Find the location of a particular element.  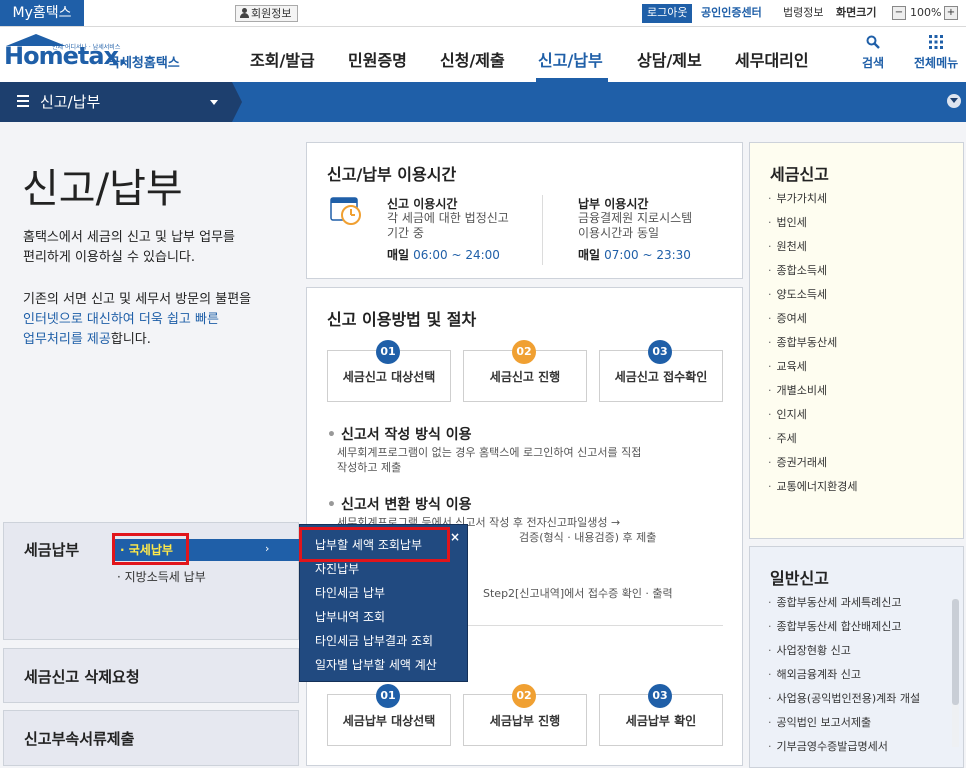

report-time-line: 기간 중 is located at coordinates (405, 233).